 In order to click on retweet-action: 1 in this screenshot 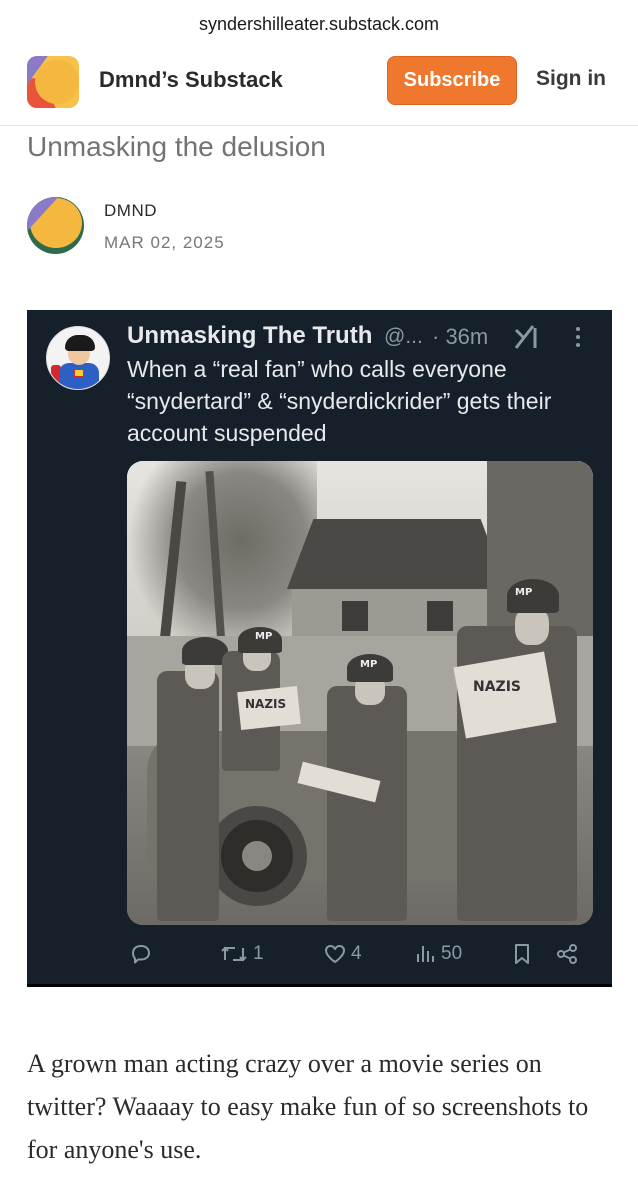, I will do `click(241, 954)`.